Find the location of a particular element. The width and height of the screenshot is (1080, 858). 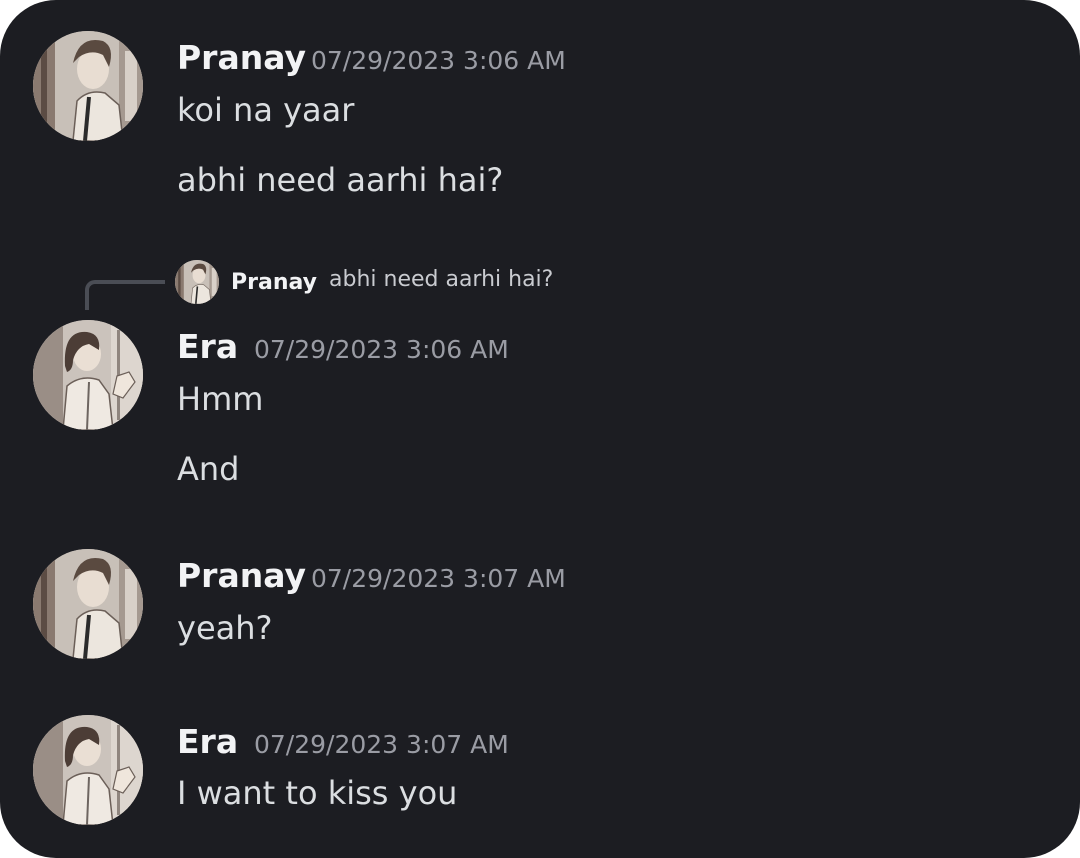

message-text: Hmm is located at coordinates (220, 399).